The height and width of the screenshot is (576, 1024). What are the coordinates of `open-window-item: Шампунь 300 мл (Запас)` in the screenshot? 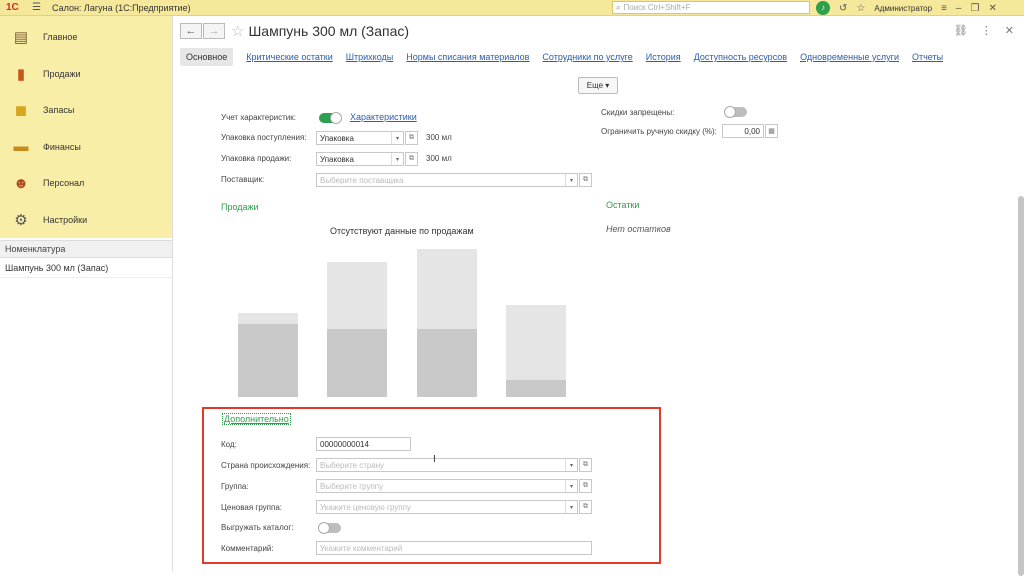 It's located at (86, 268).